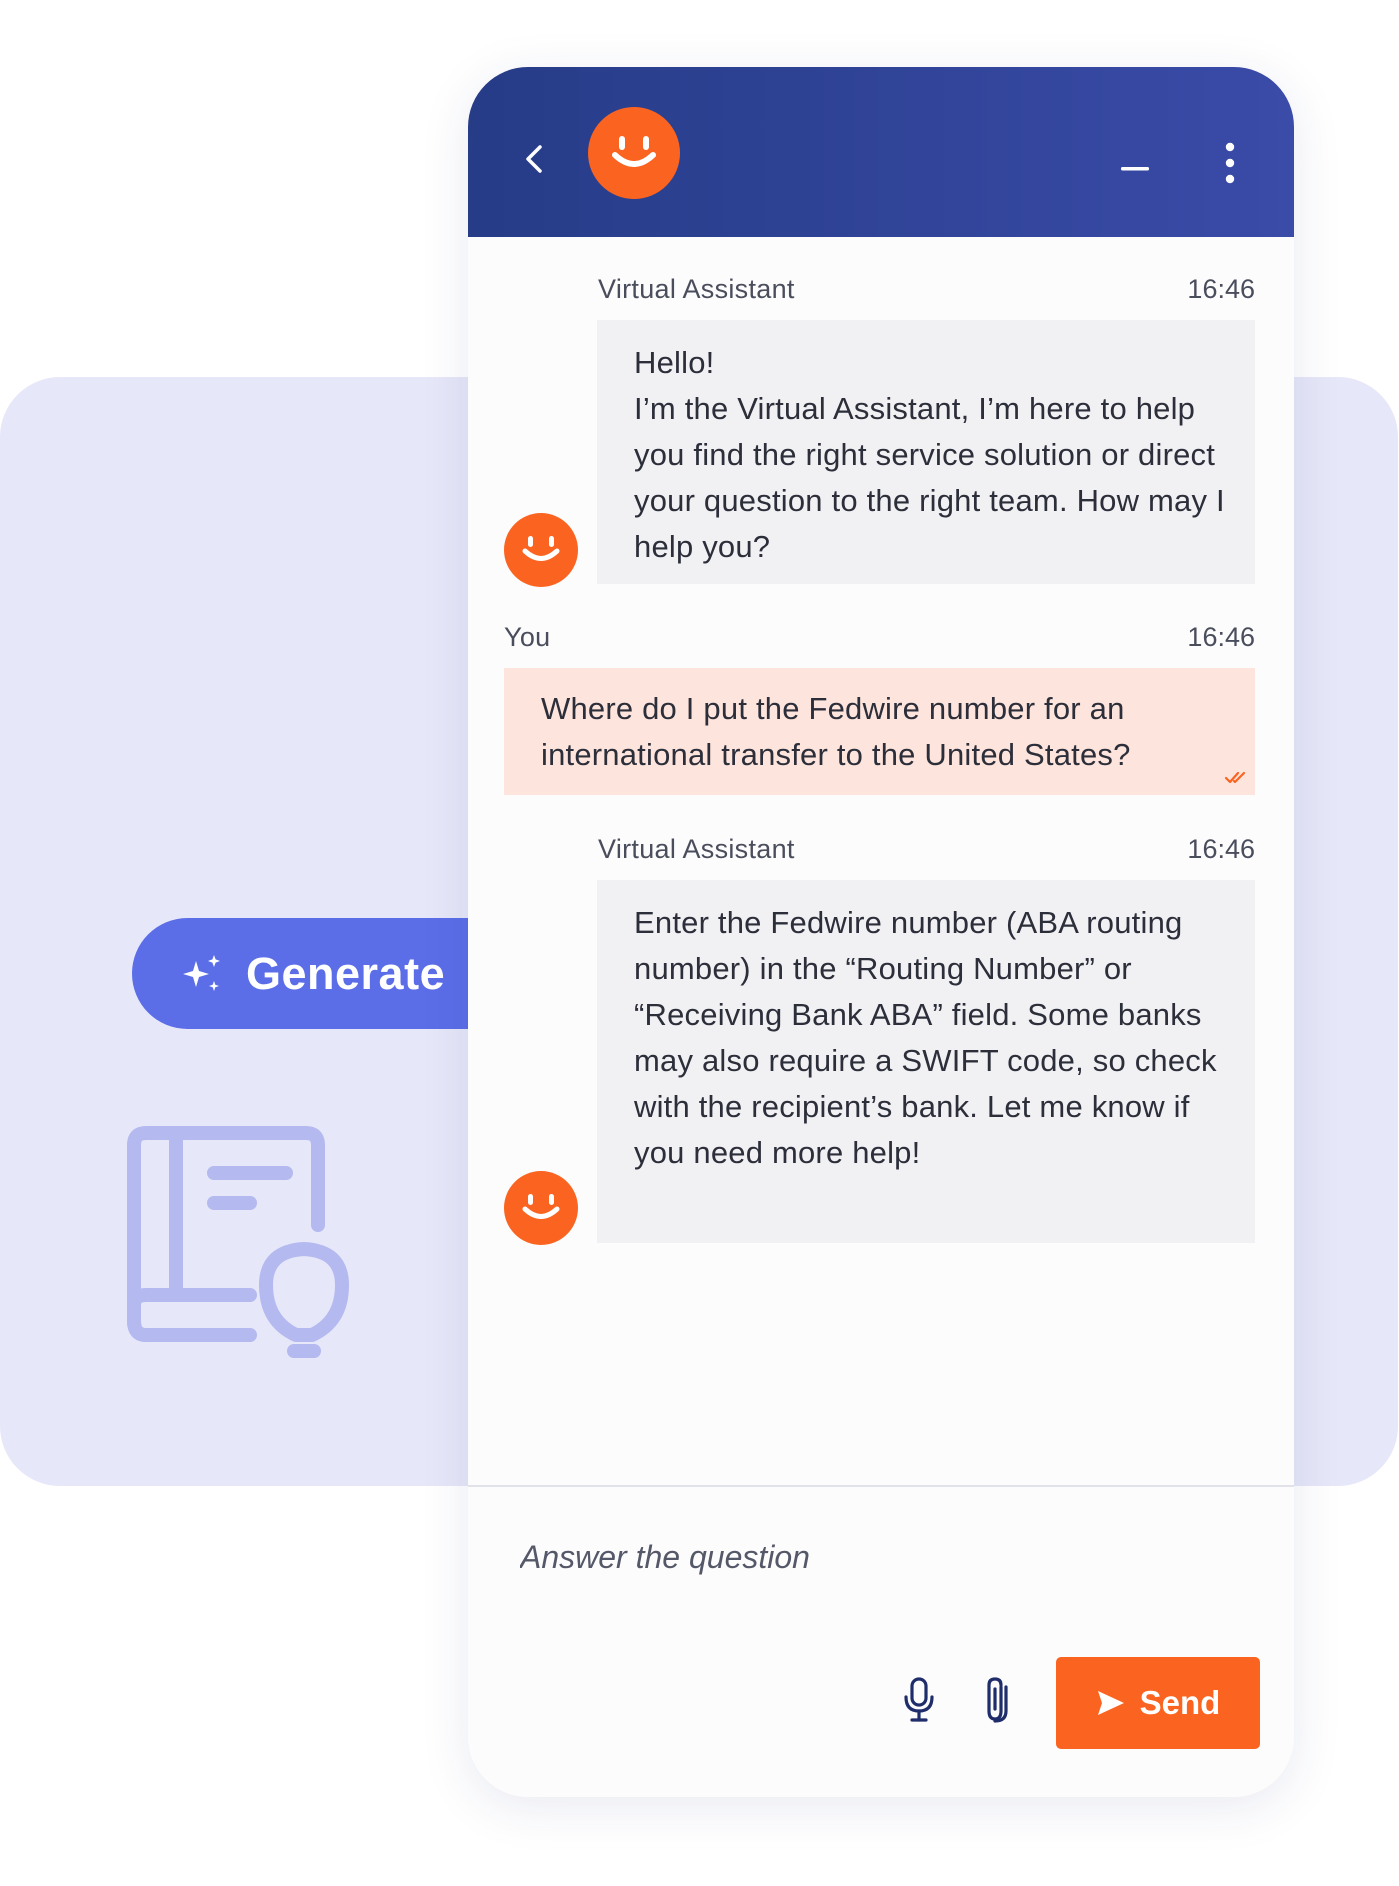 This screenshot has height=1886, width=1399. What do you see at coordinates (238, 1242) in the screenshot?
I see `knowledge-book-lightbulb-icon` at bounding box center [238, 1242].